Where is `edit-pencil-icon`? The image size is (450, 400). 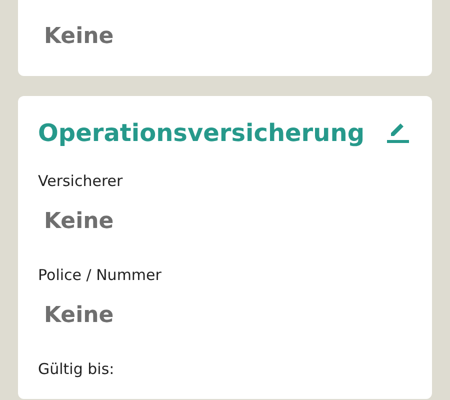 edit-pencil-icon is located at coordinates (398, 133).